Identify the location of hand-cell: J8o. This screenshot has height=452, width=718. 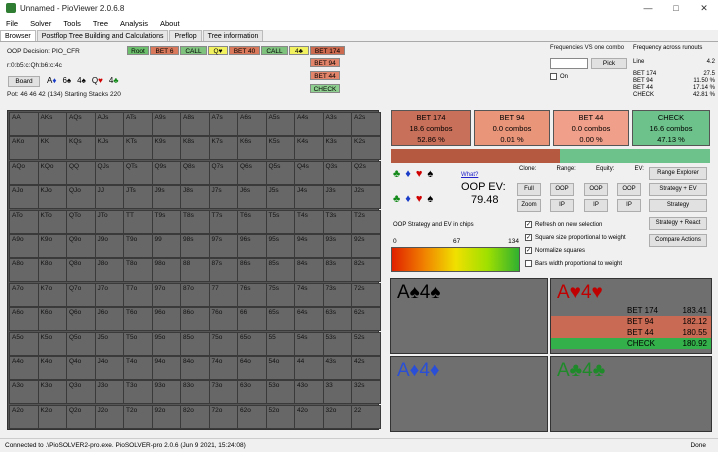
(109, 270).